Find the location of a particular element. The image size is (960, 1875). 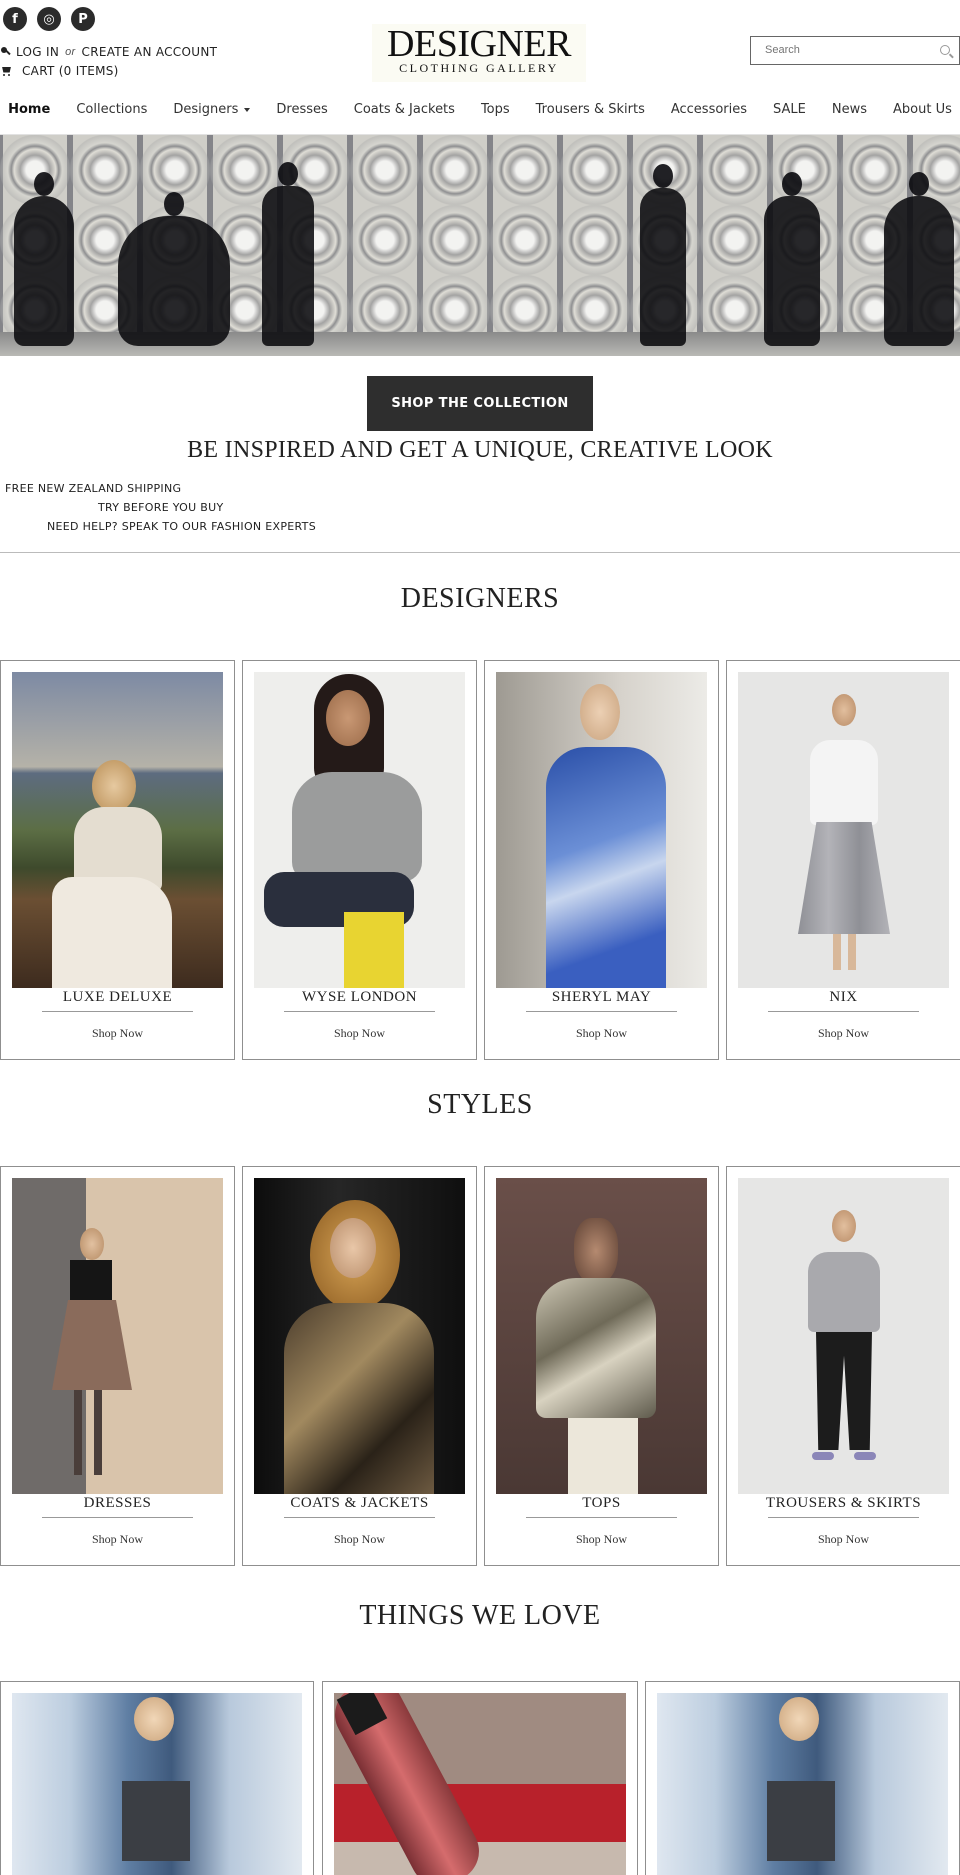

perk-try-before-buy: TRY BEFORE YOU BUY is located at coordinates (161, 507).